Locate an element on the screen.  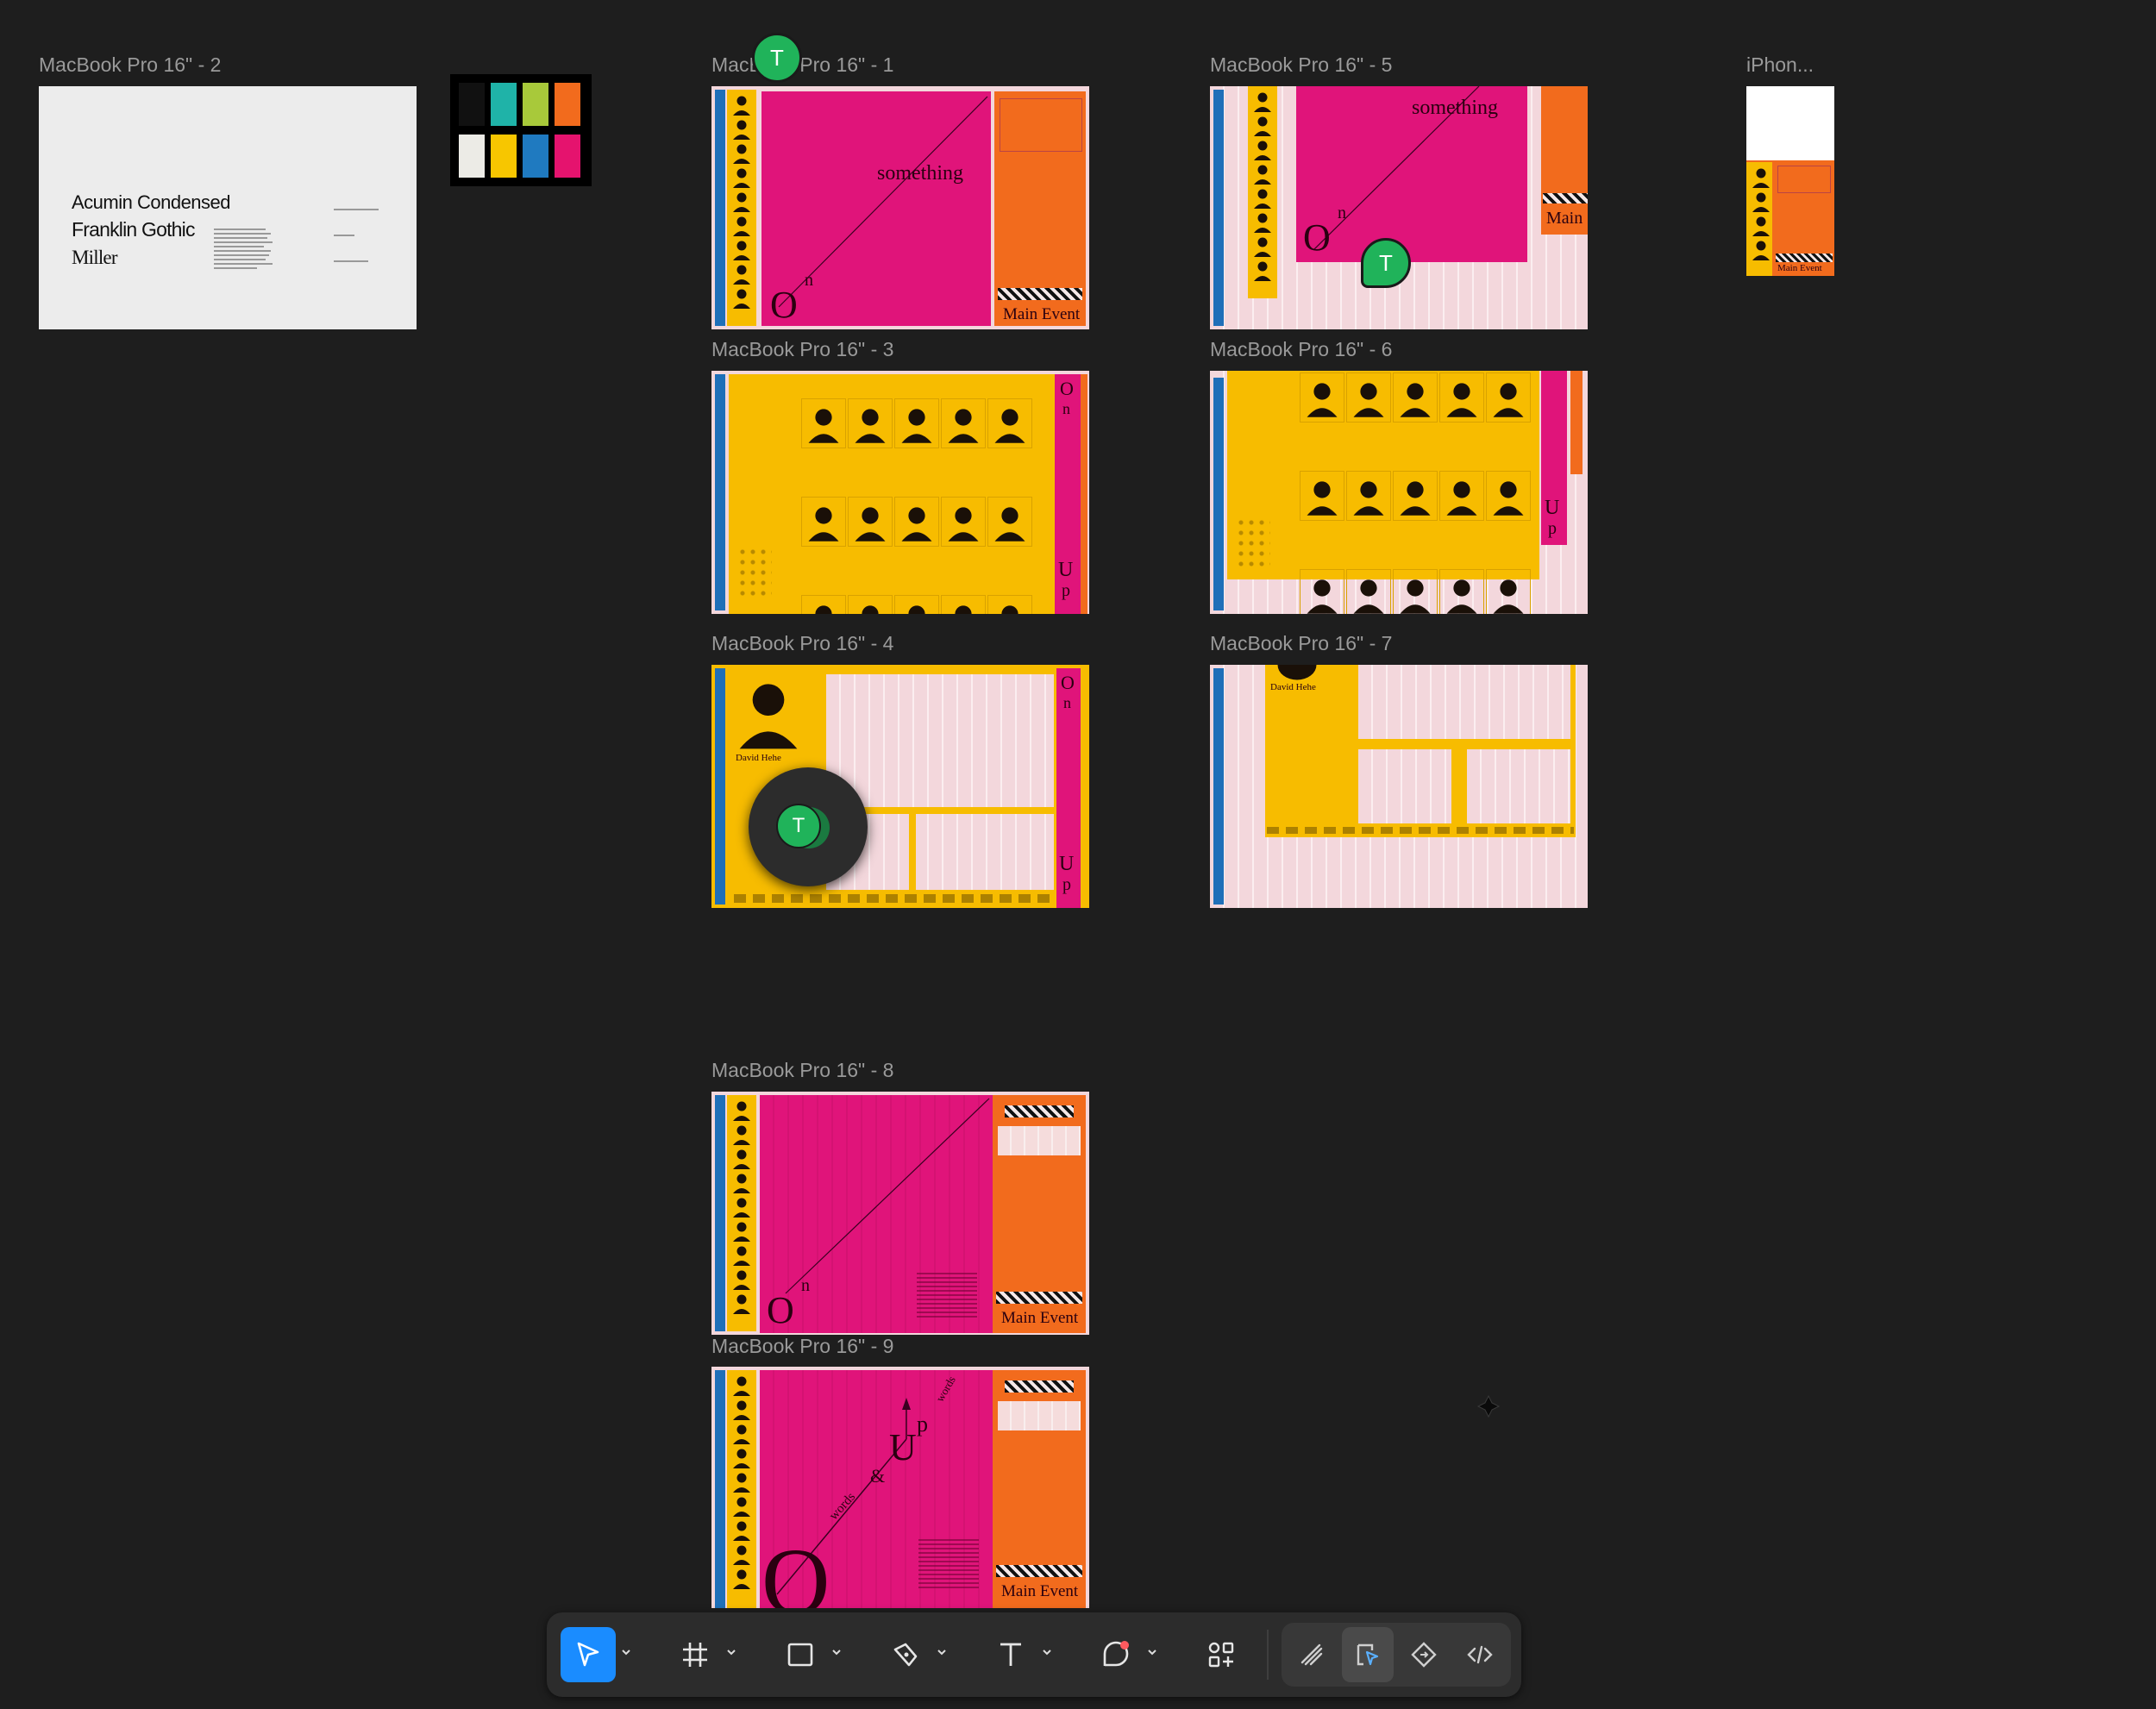
move-tool is located at coordinates (588, 1654).